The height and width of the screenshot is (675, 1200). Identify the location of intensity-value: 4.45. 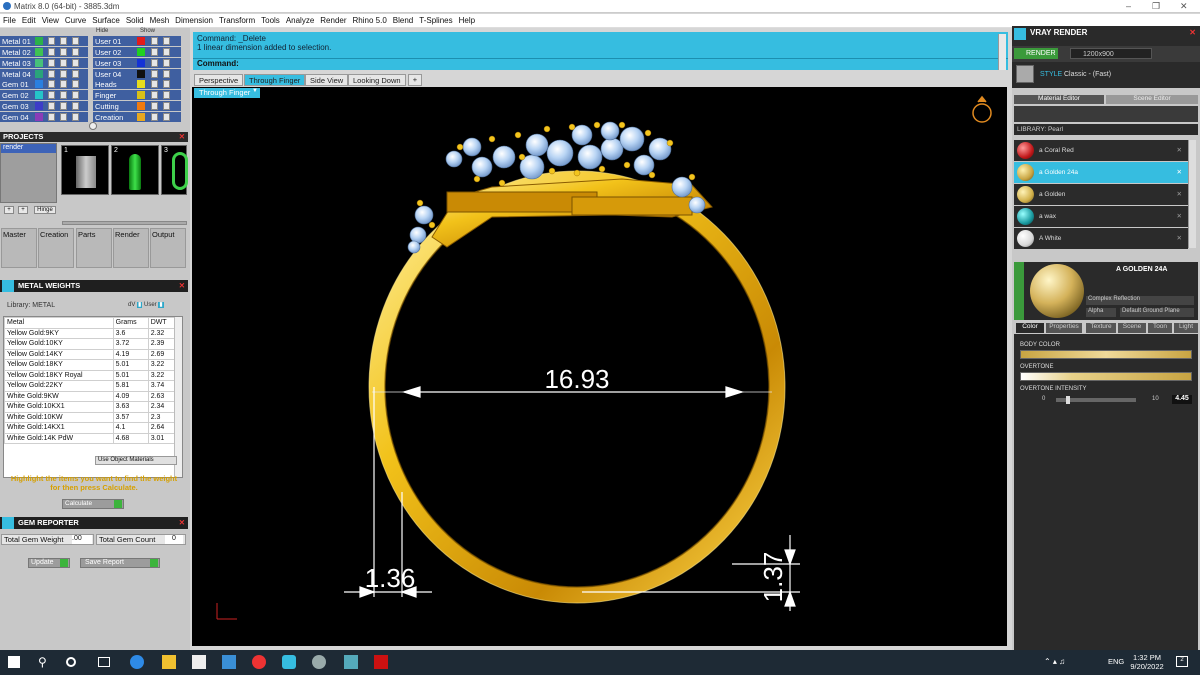
(1182, 399).